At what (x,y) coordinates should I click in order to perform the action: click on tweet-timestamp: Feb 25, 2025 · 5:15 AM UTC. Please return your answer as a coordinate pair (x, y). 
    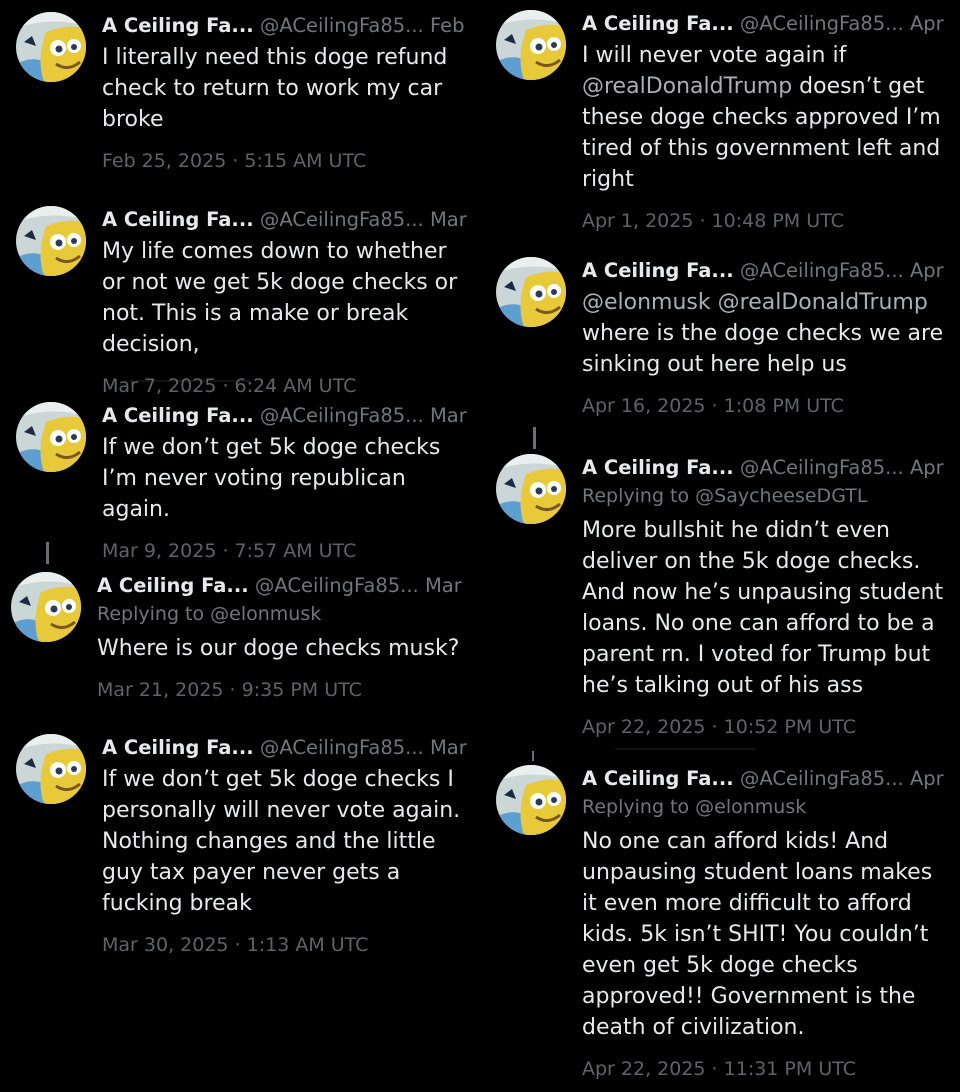
    Looking at the image, I should click on (286, 161).